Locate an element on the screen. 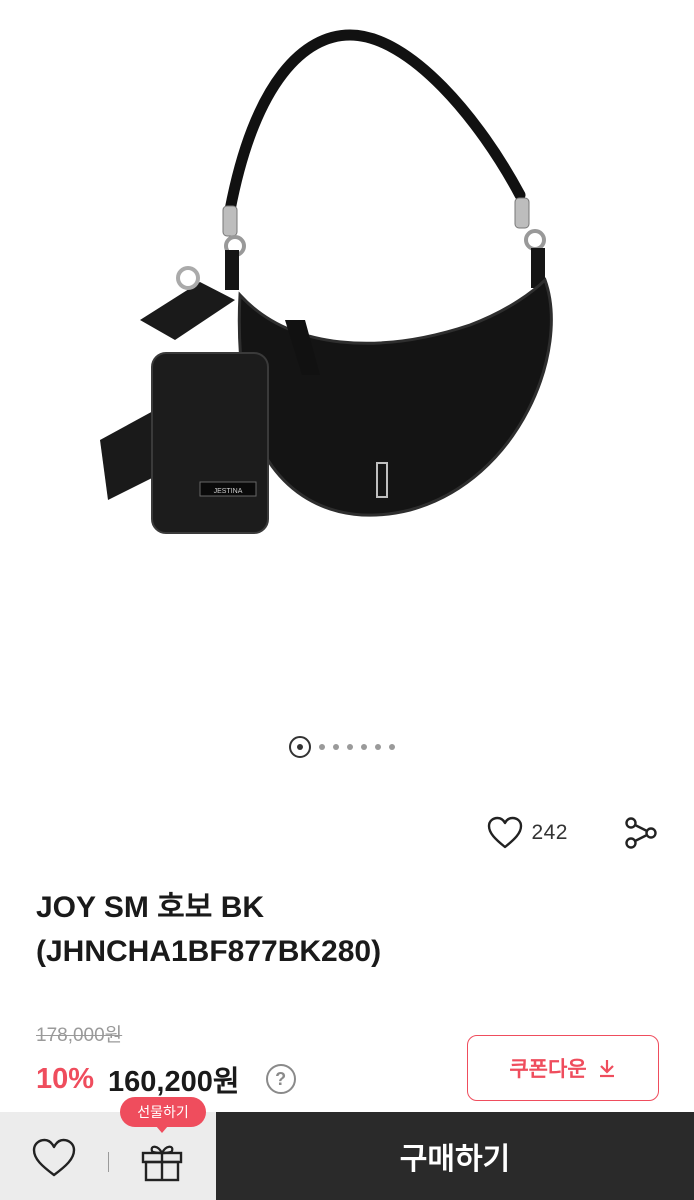 Image resolution: width=694 pixels, height=1200 pixels. like-count: 242 is located at coordinates (549, 832).